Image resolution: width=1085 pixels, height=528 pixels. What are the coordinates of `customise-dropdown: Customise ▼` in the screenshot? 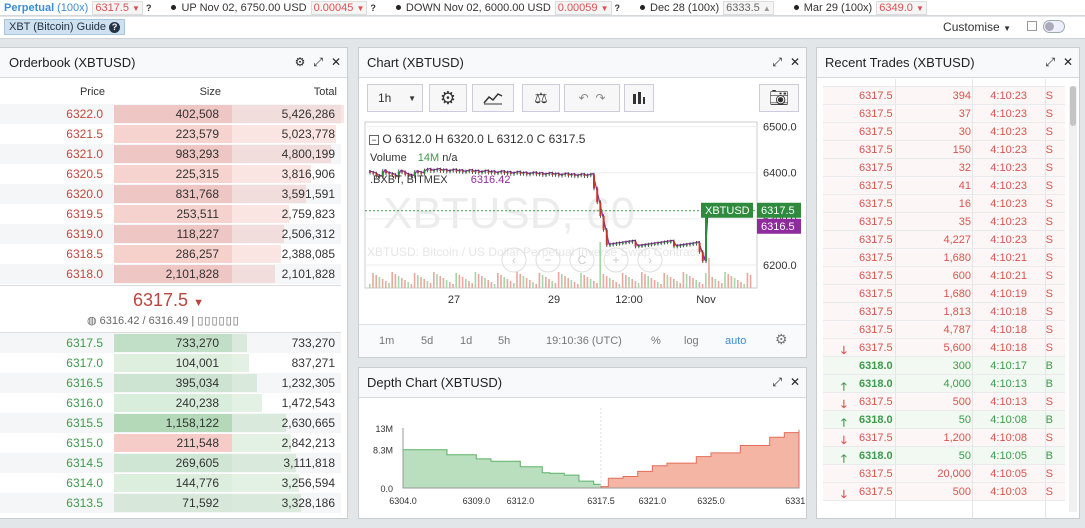 It's located at (977, 27).